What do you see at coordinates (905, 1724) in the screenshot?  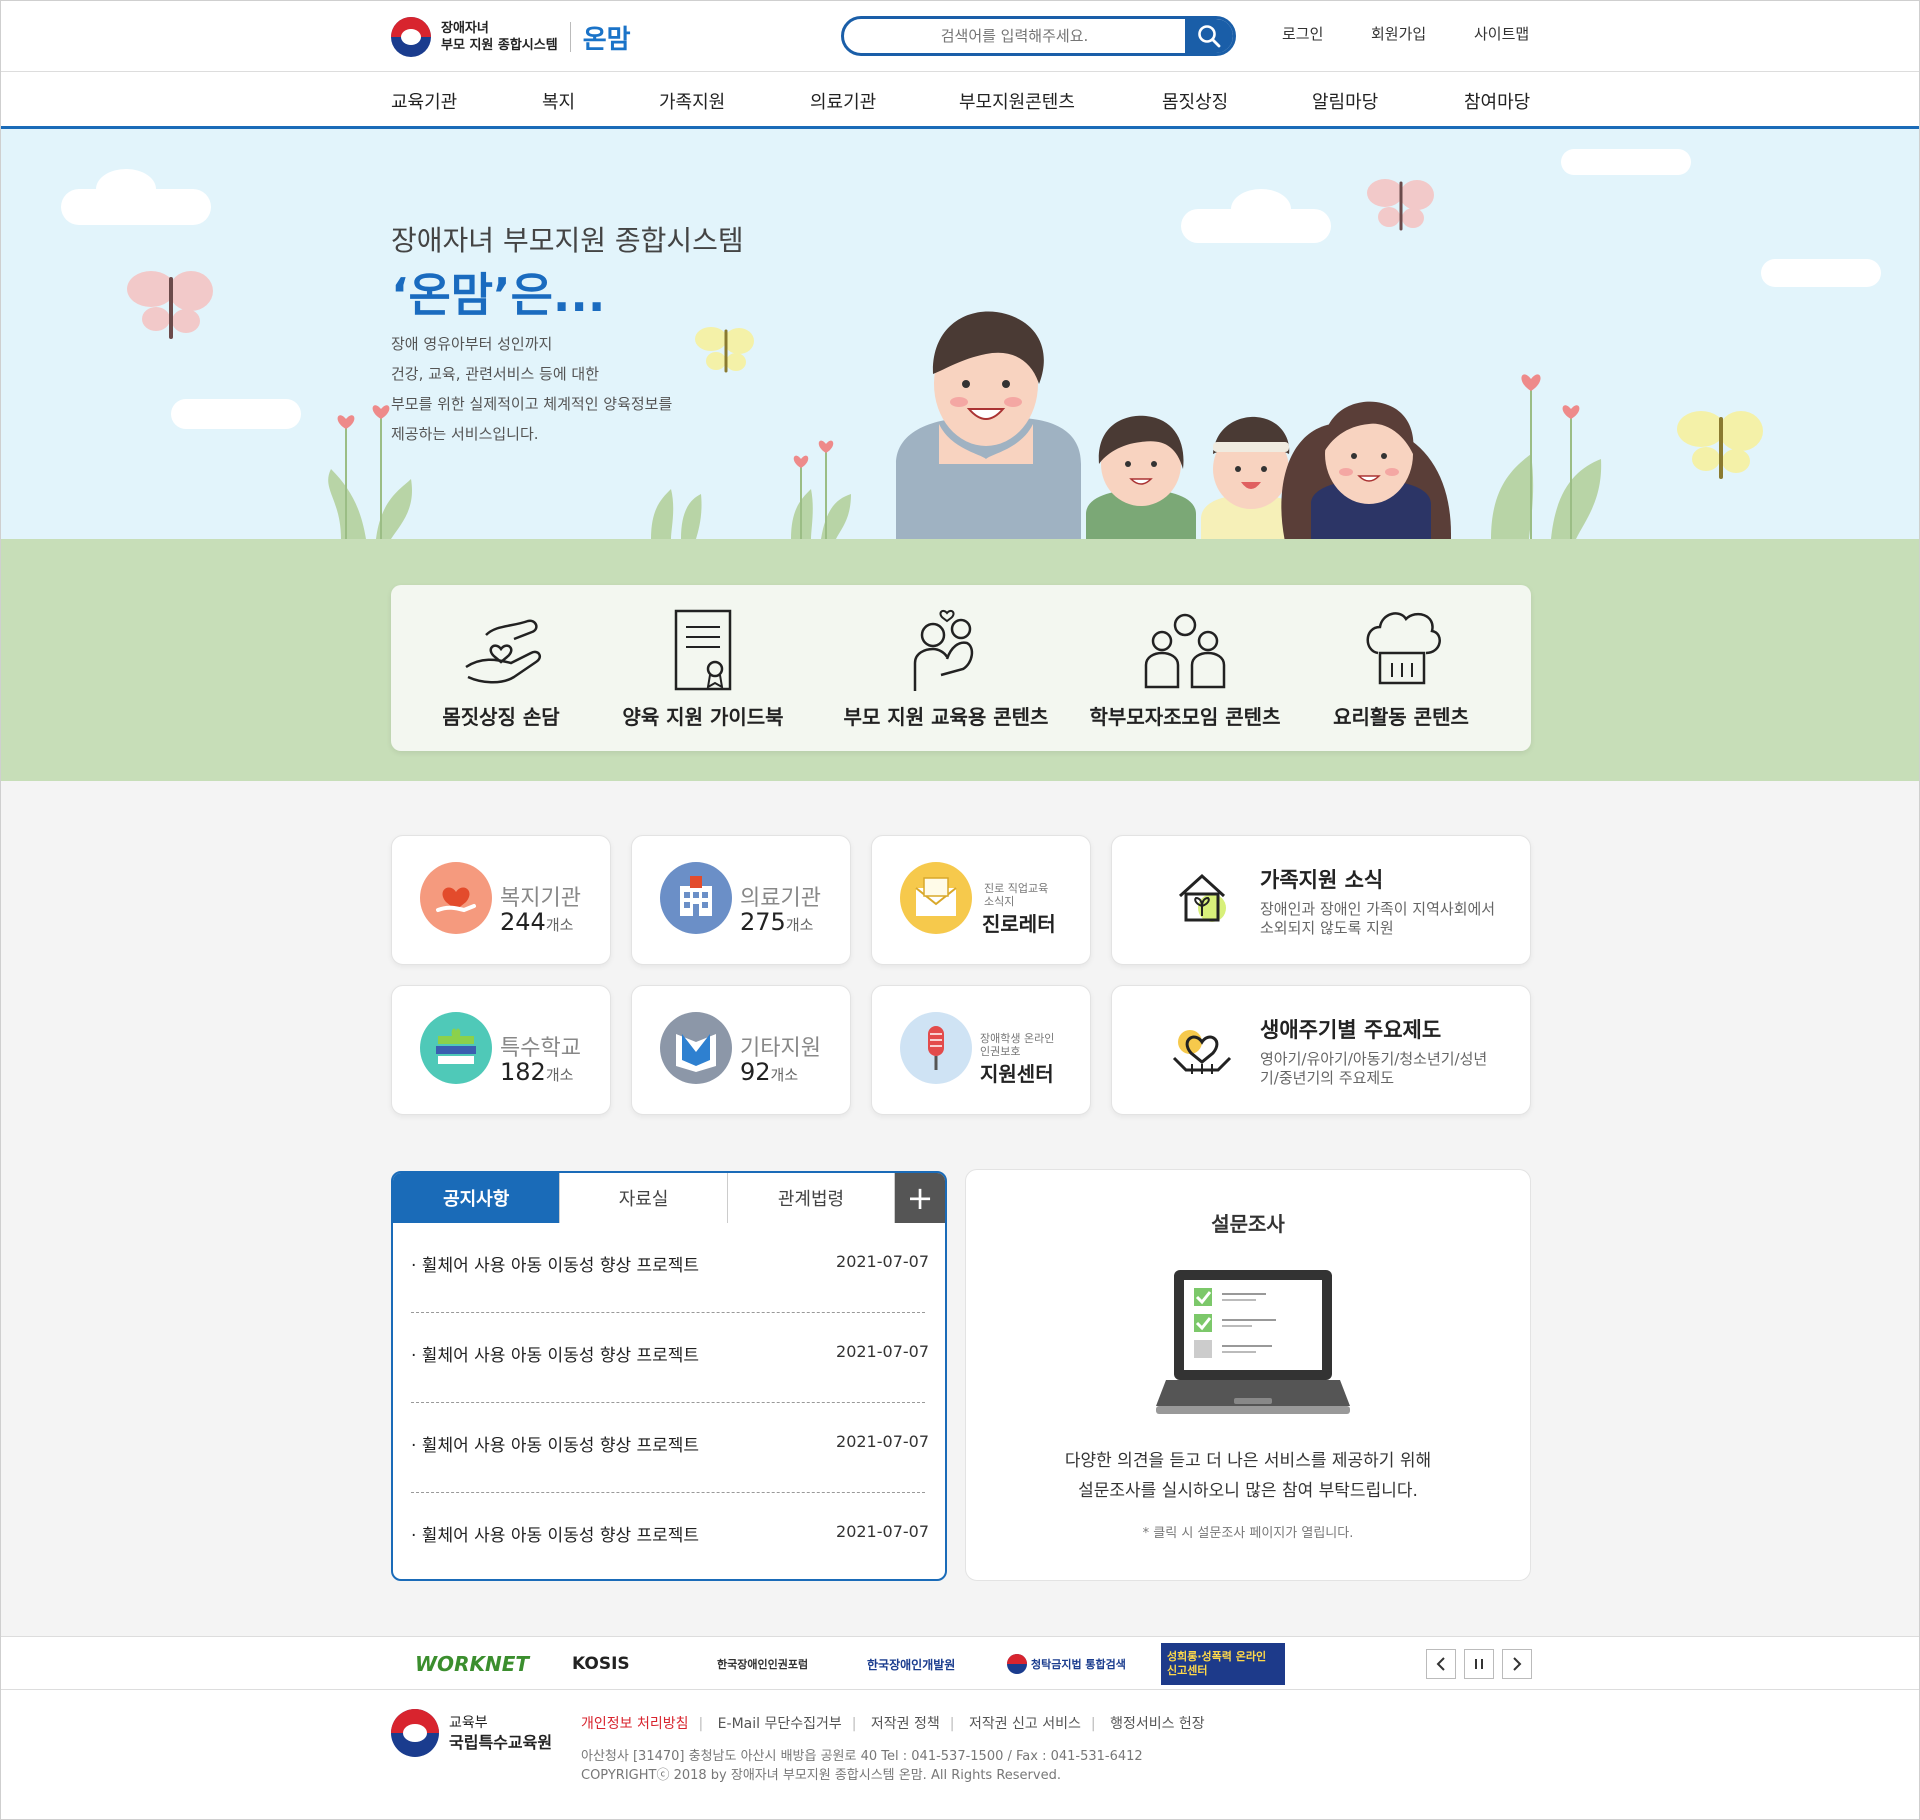 I see `footer-link-copyright-policy: 저작권 정책` at bounding box center [905, 1724].